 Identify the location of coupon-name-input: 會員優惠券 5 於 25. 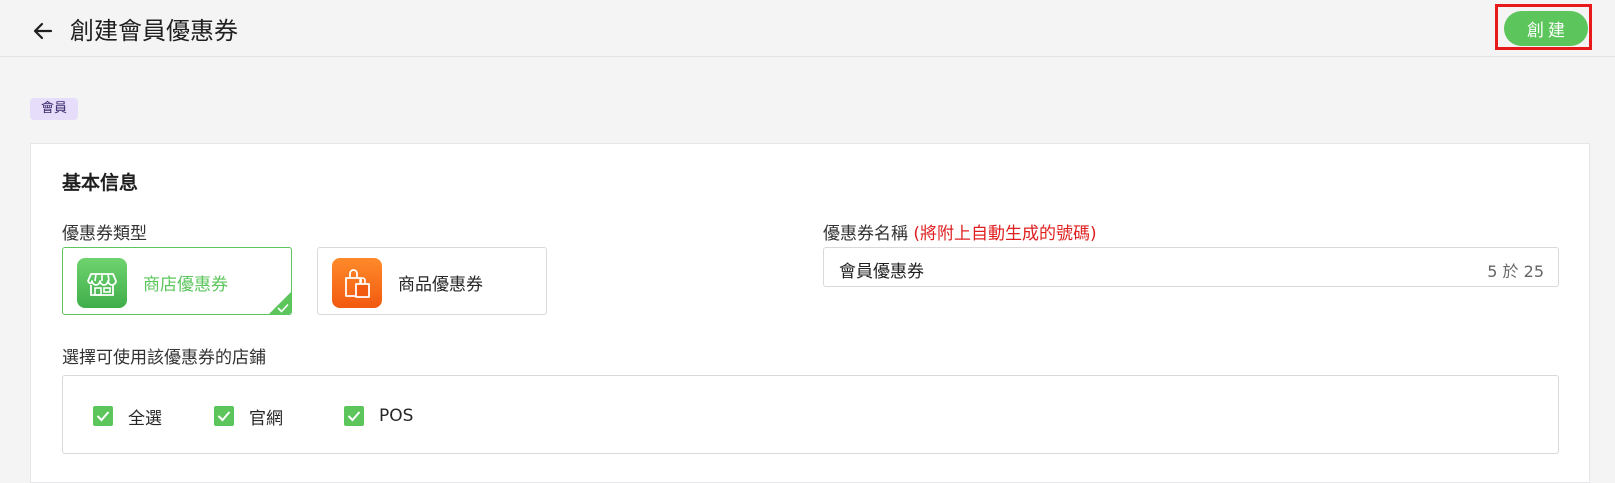
(1191, 267).